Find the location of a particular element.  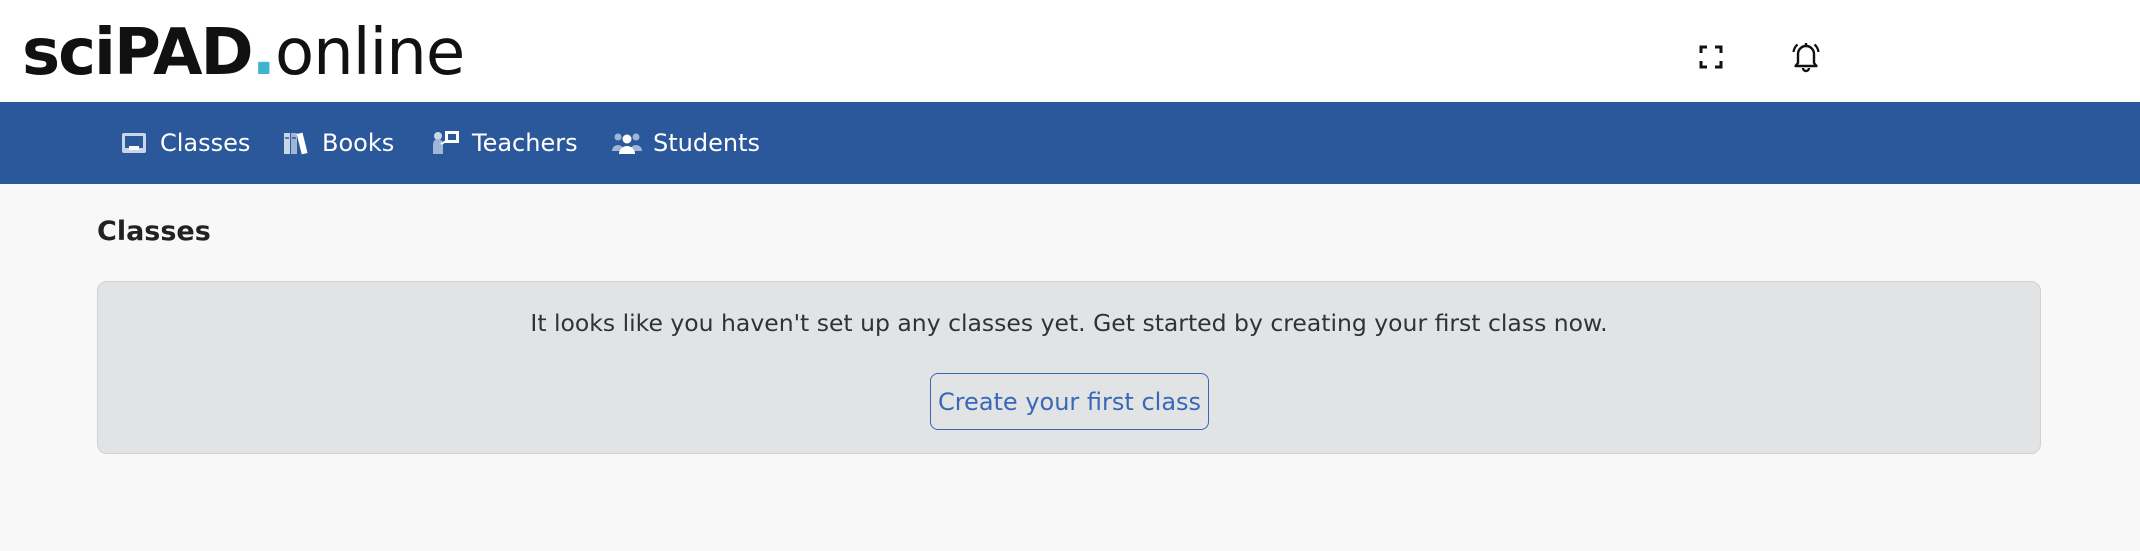

nav-item-books: Books is located at coordinates (337, 143).